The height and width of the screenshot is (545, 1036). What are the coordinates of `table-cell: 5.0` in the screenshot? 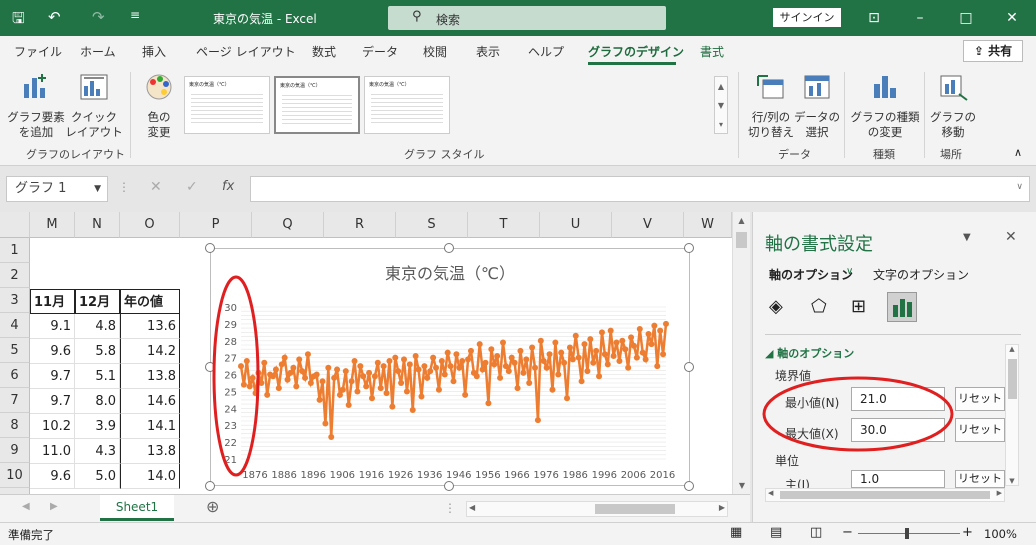 It's located at (97, 476).